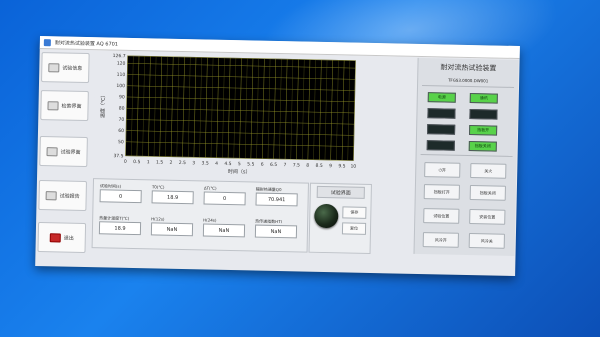 The width and height of the screenshot is (600, 337). Describe the element at coordinates (239, 164) in the screenshot. I see `x-tick-label: 5` at that location.